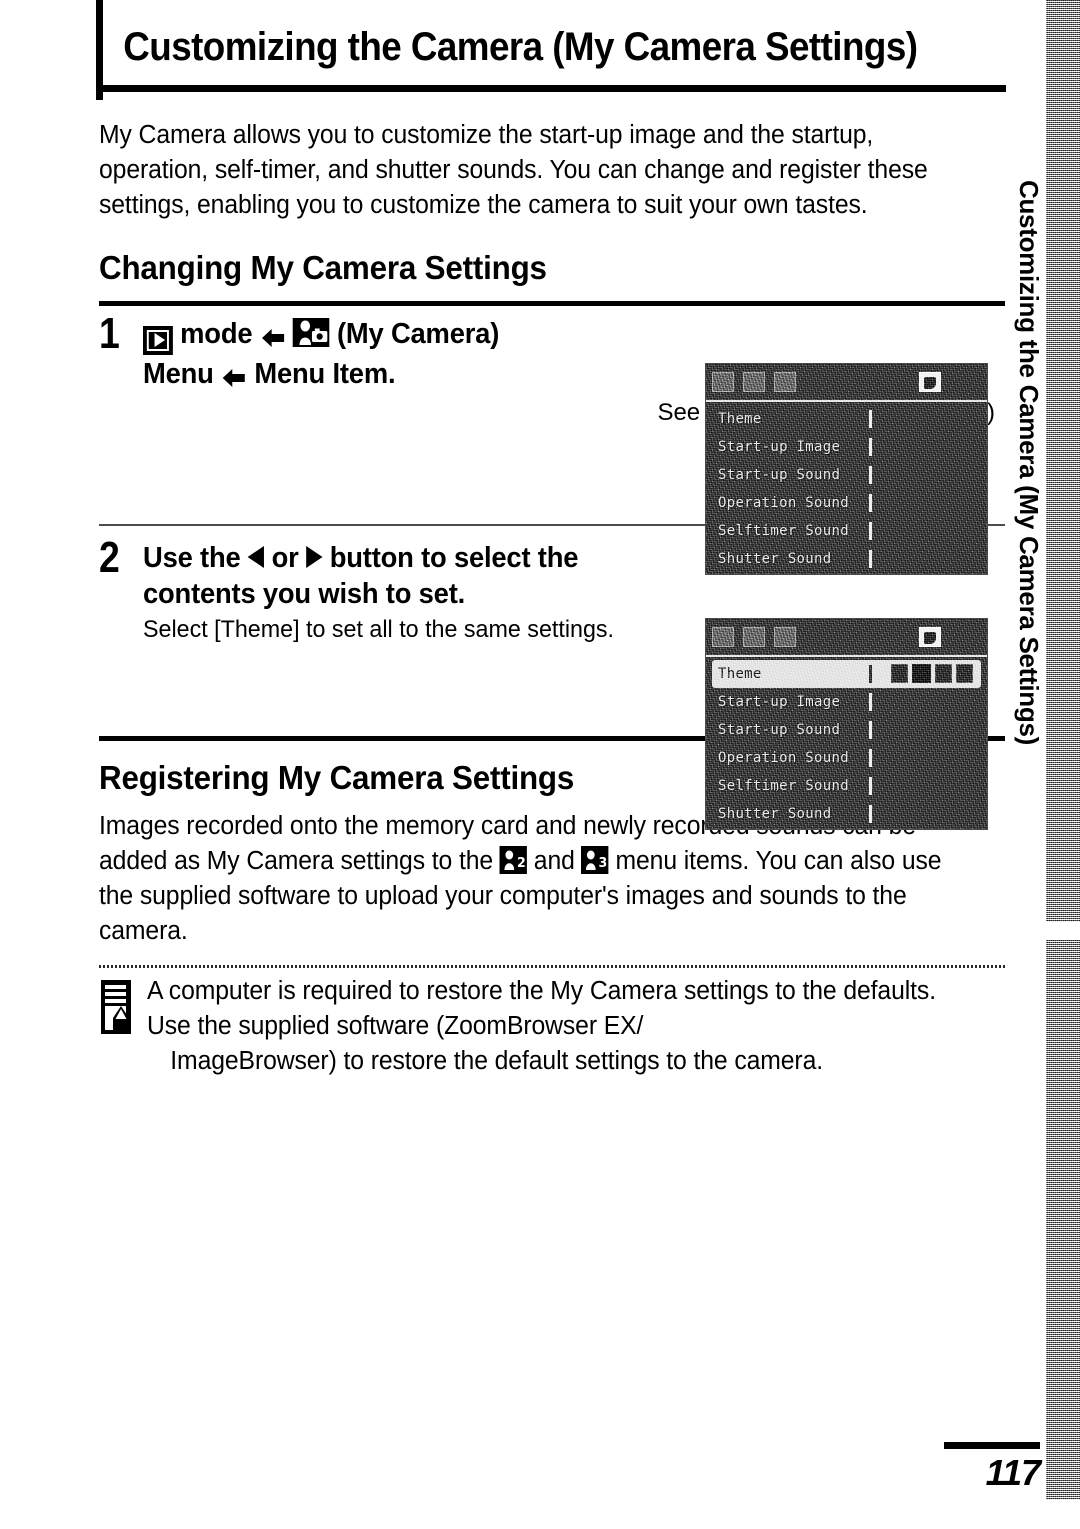 Image resolution: width=1080 pixels, height=1529 pixels. I want to click on lcd-theme-options, so click(932, 673).